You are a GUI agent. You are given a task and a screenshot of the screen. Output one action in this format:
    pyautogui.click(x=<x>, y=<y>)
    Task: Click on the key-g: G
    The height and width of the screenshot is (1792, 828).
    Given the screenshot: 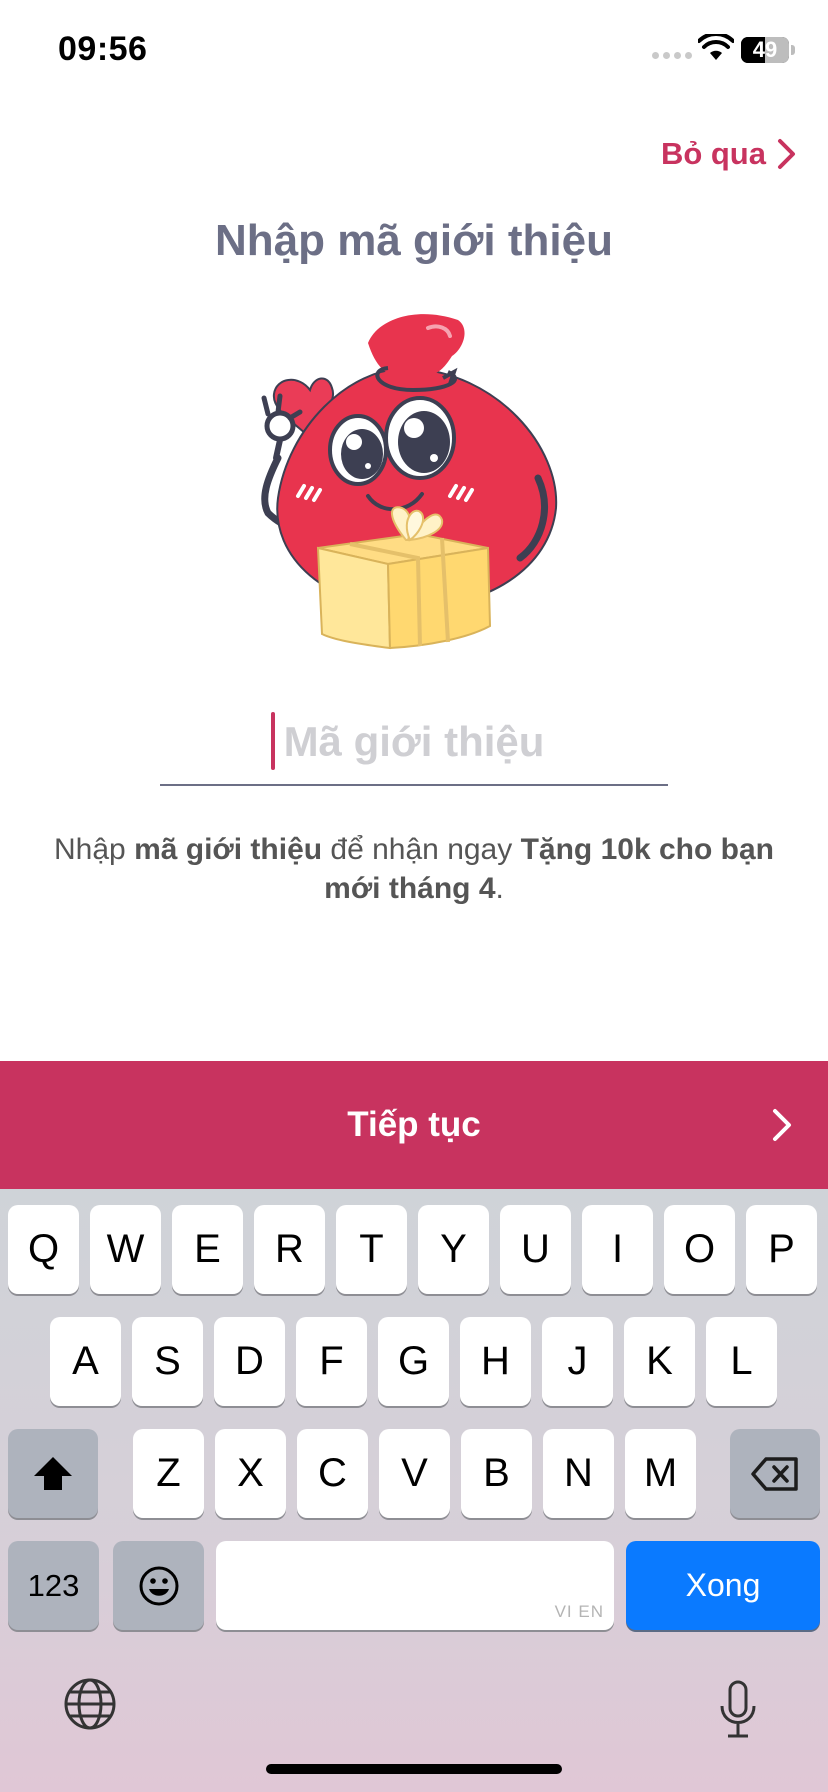 What is the action you would take?
    pyautogui.click(x=413, y=1361)
    